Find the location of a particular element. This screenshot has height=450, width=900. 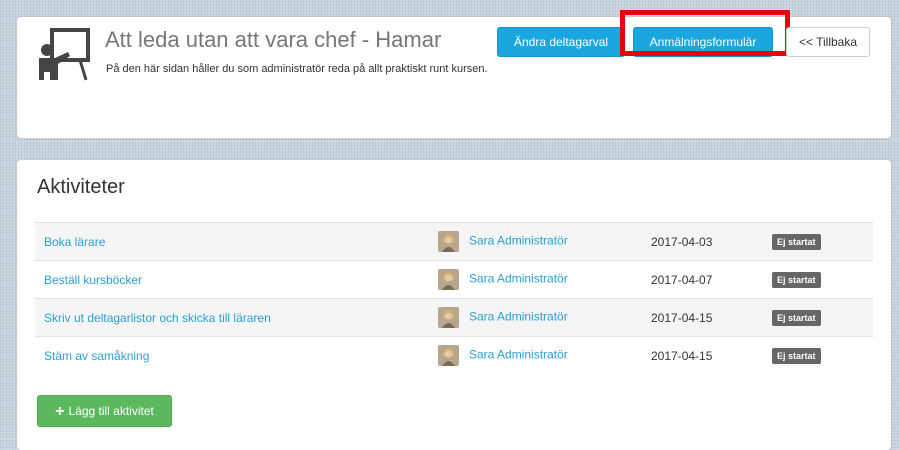

back-button: << Tillbaka is located at coordinates (828, 42).